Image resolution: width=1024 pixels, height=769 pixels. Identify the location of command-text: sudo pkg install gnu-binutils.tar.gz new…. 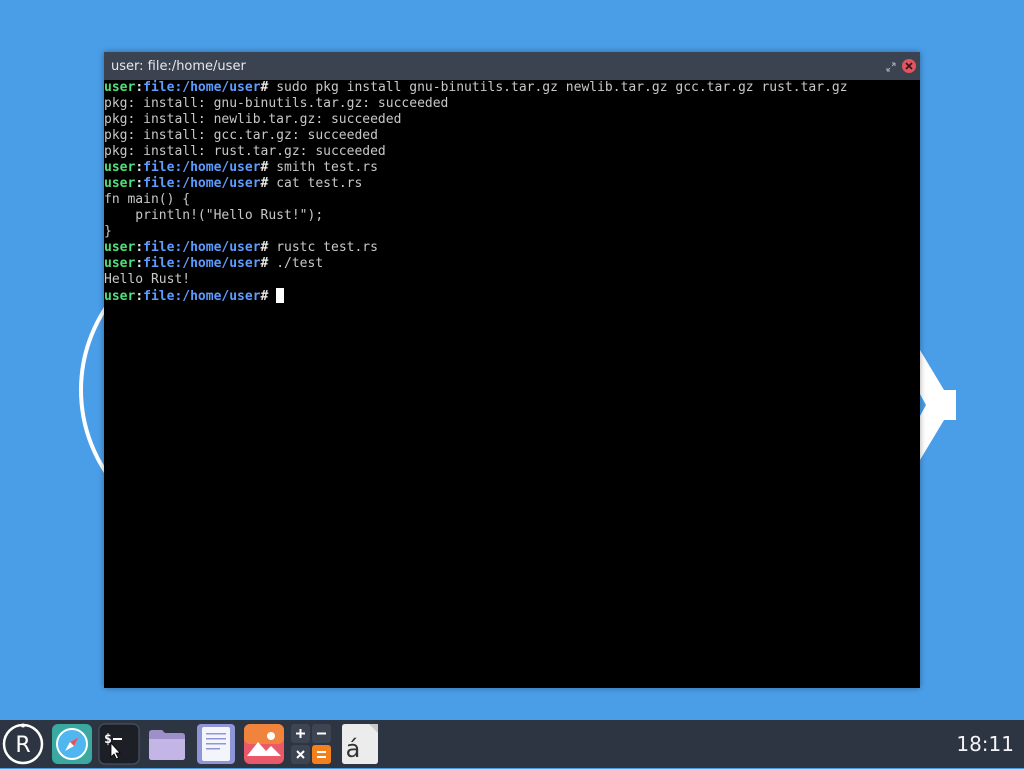
(562, 87).